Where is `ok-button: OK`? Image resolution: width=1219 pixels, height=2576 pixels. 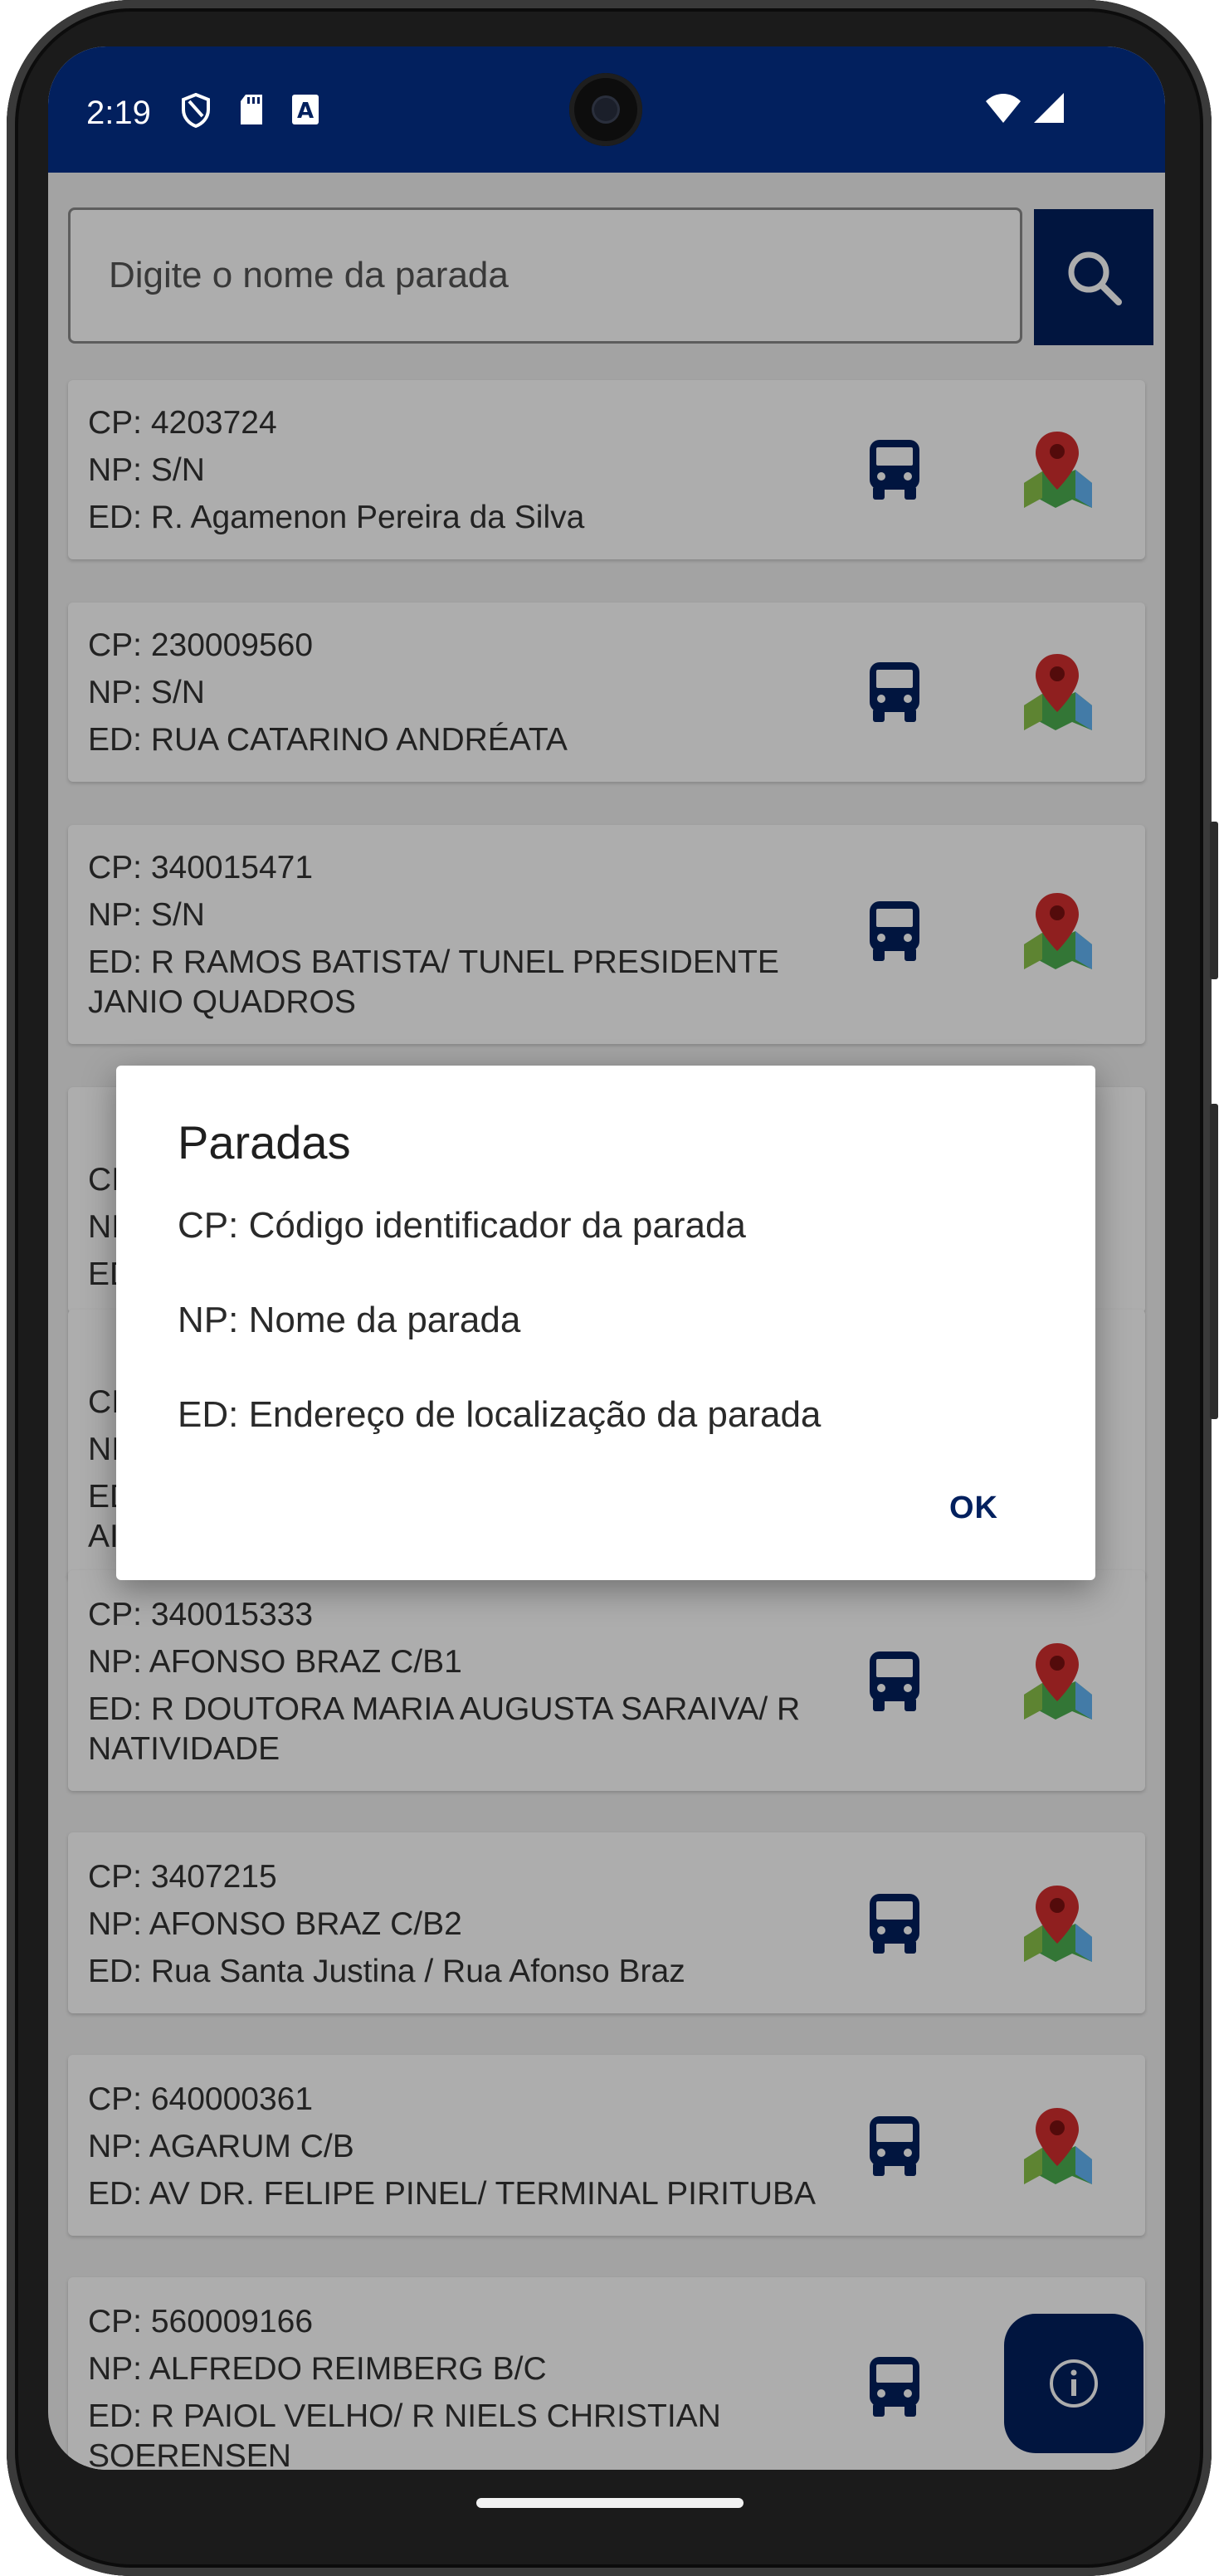
ok-button: OK is located at coordinates (974, 1508).